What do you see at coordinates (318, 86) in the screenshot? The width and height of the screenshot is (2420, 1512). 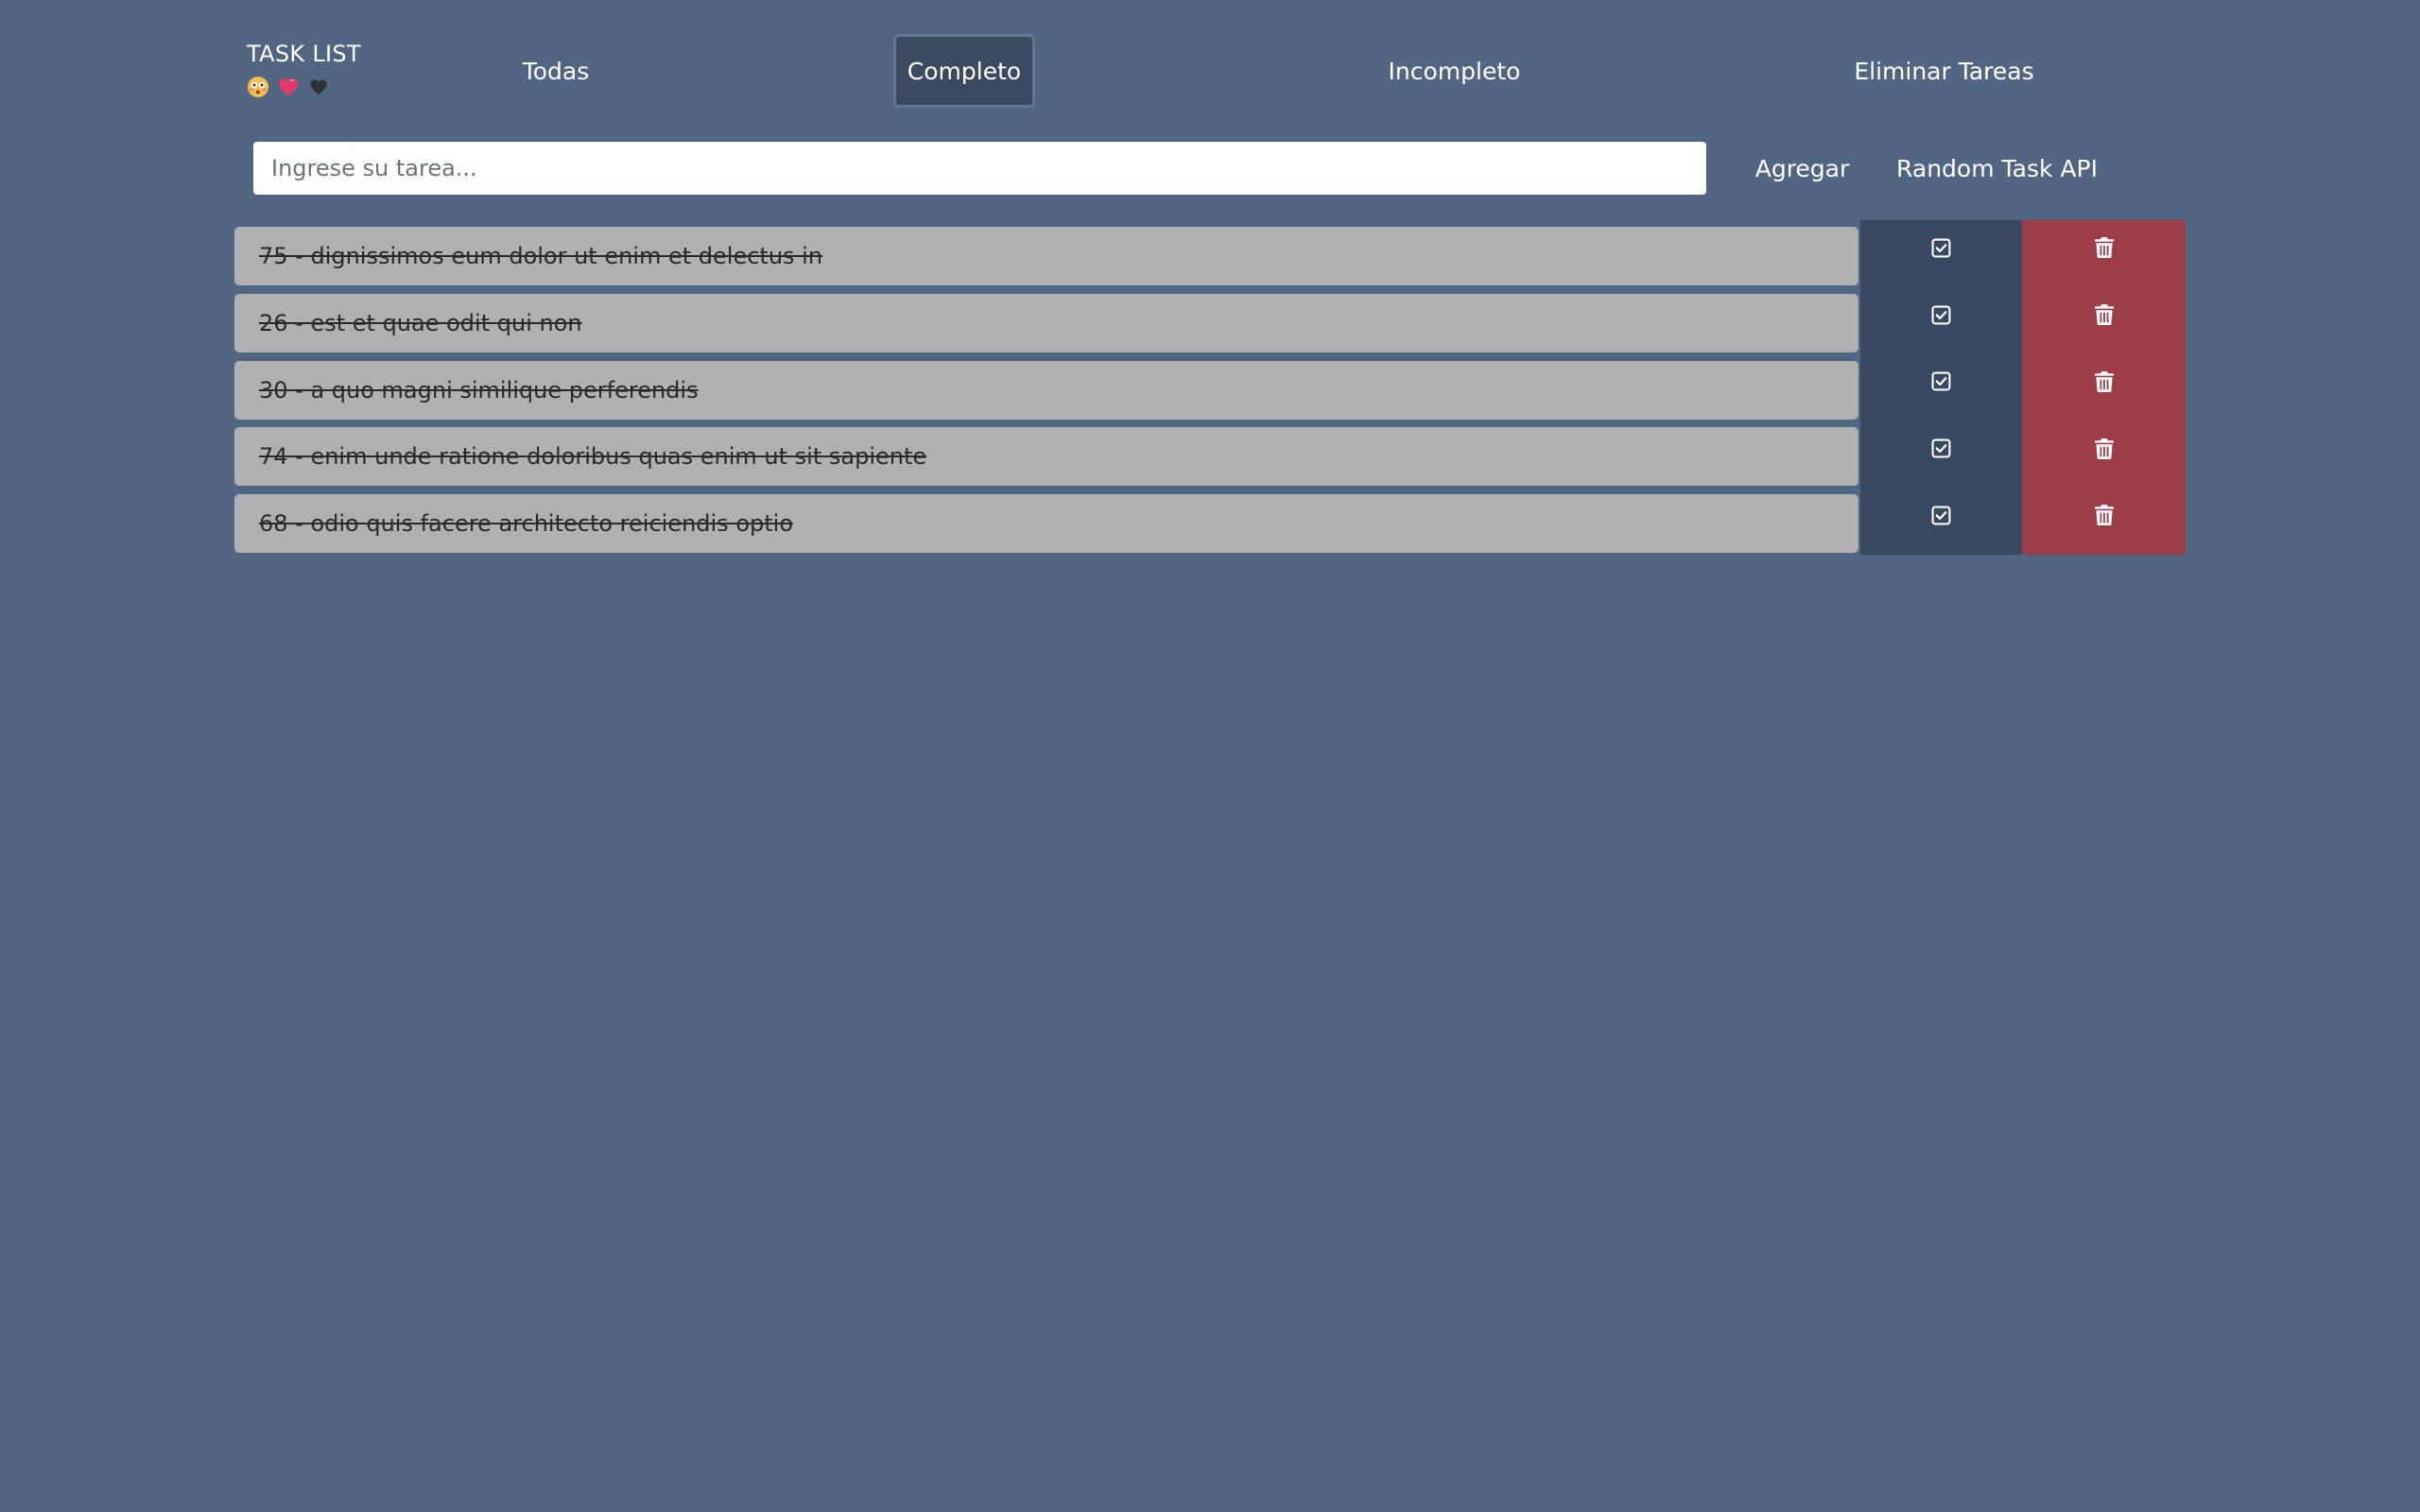 I see `black-heart-emoji` at bounding box center [318, 86].